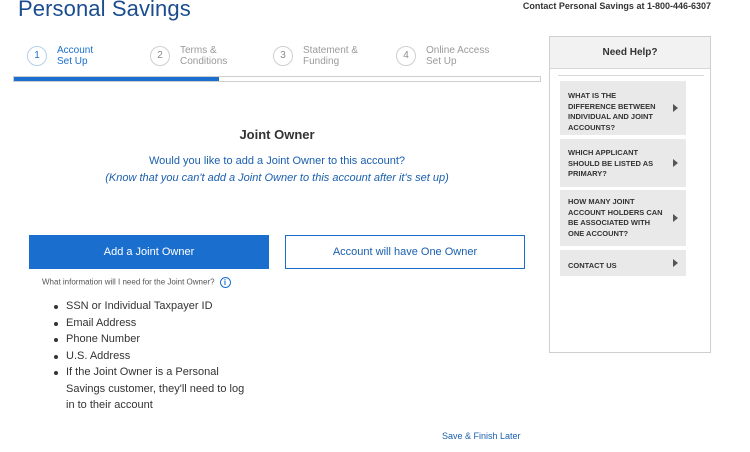 The image size is (750, 452). What do you see at coordinates (104, 10) in the screenshot?
I see `page-title: Personal Savings` at bounding box center [104, 10].